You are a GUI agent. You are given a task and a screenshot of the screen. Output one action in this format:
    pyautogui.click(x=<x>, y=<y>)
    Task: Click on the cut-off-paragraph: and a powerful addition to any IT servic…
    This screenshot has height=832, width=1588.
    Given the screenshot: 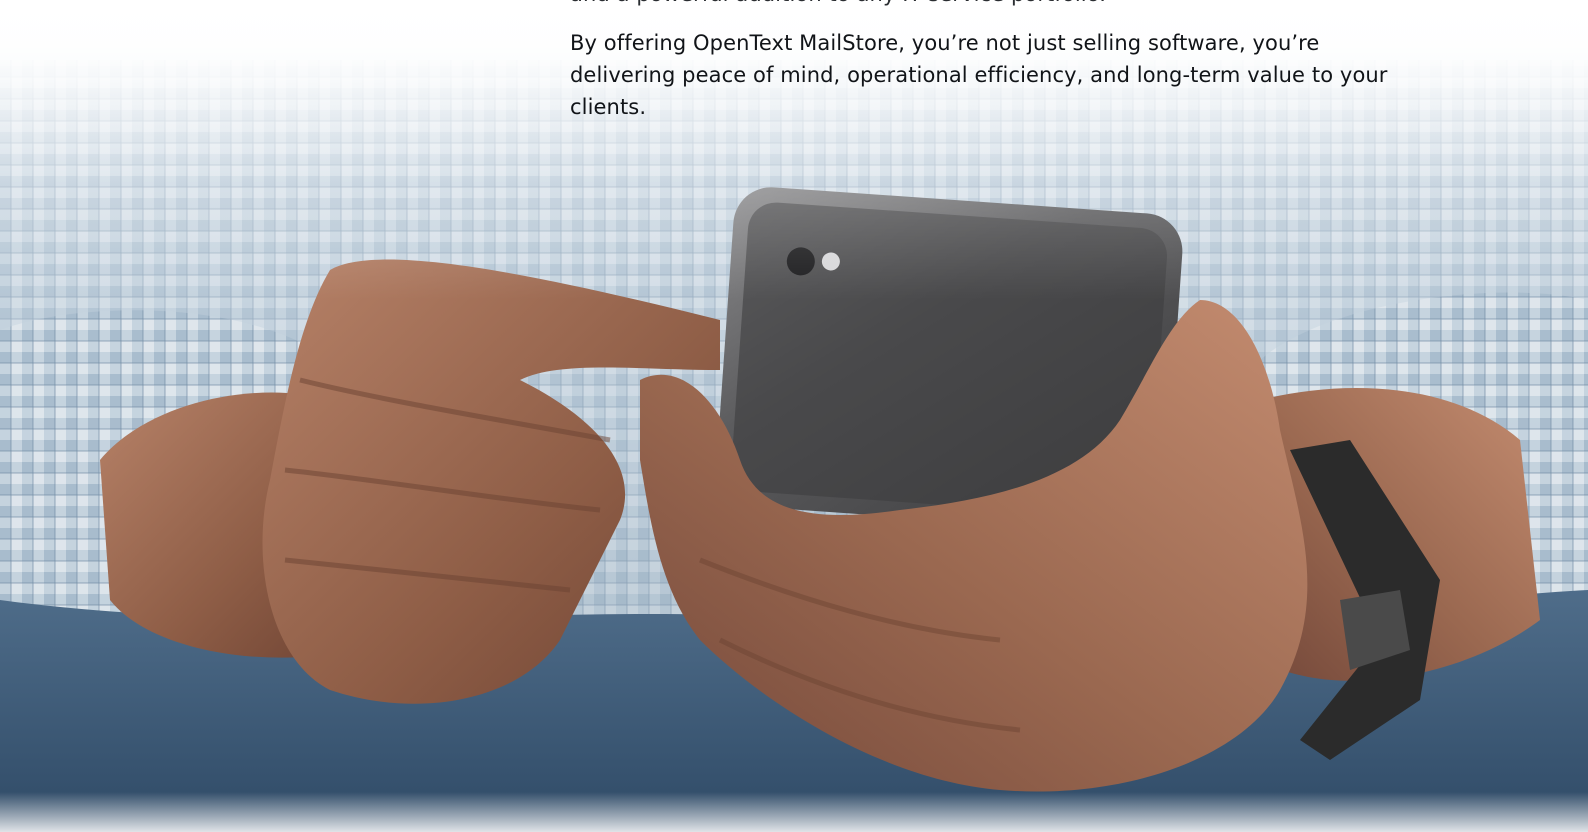 What is the action you would take?
    pyautogui.click(x=985, y=5)
    